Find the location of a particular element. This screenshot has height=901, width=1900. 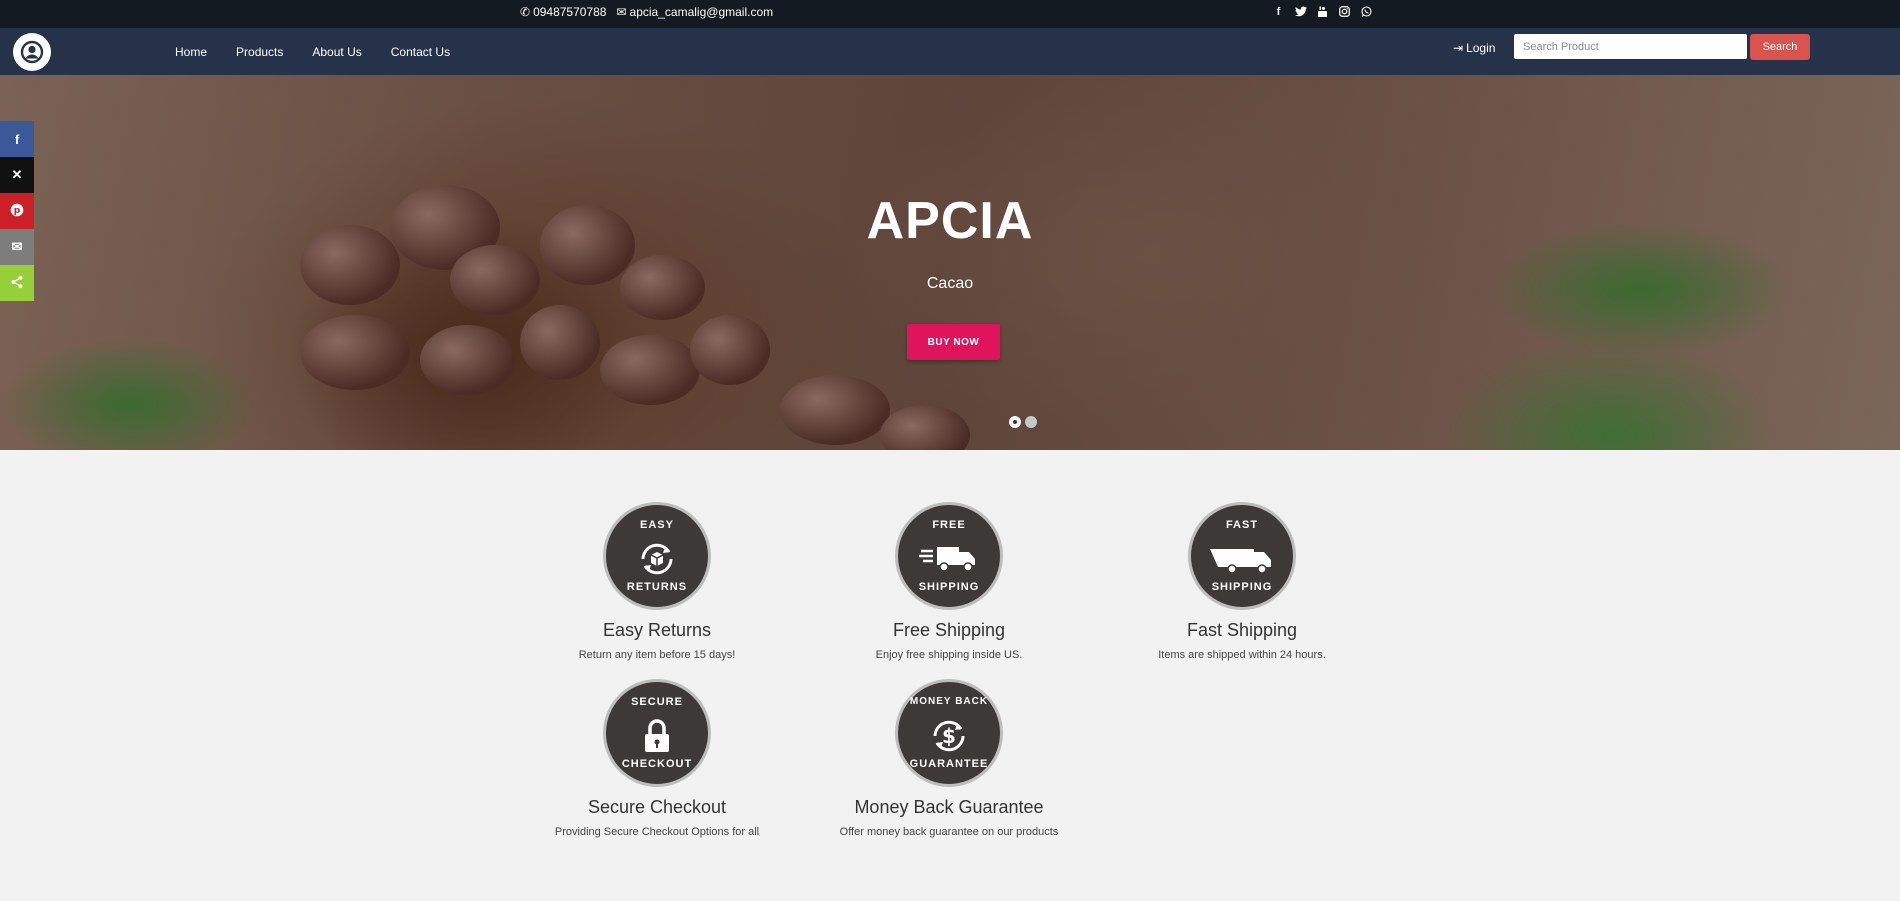

feature-title: Fast Shipping is located at coordinates (1242, 630).